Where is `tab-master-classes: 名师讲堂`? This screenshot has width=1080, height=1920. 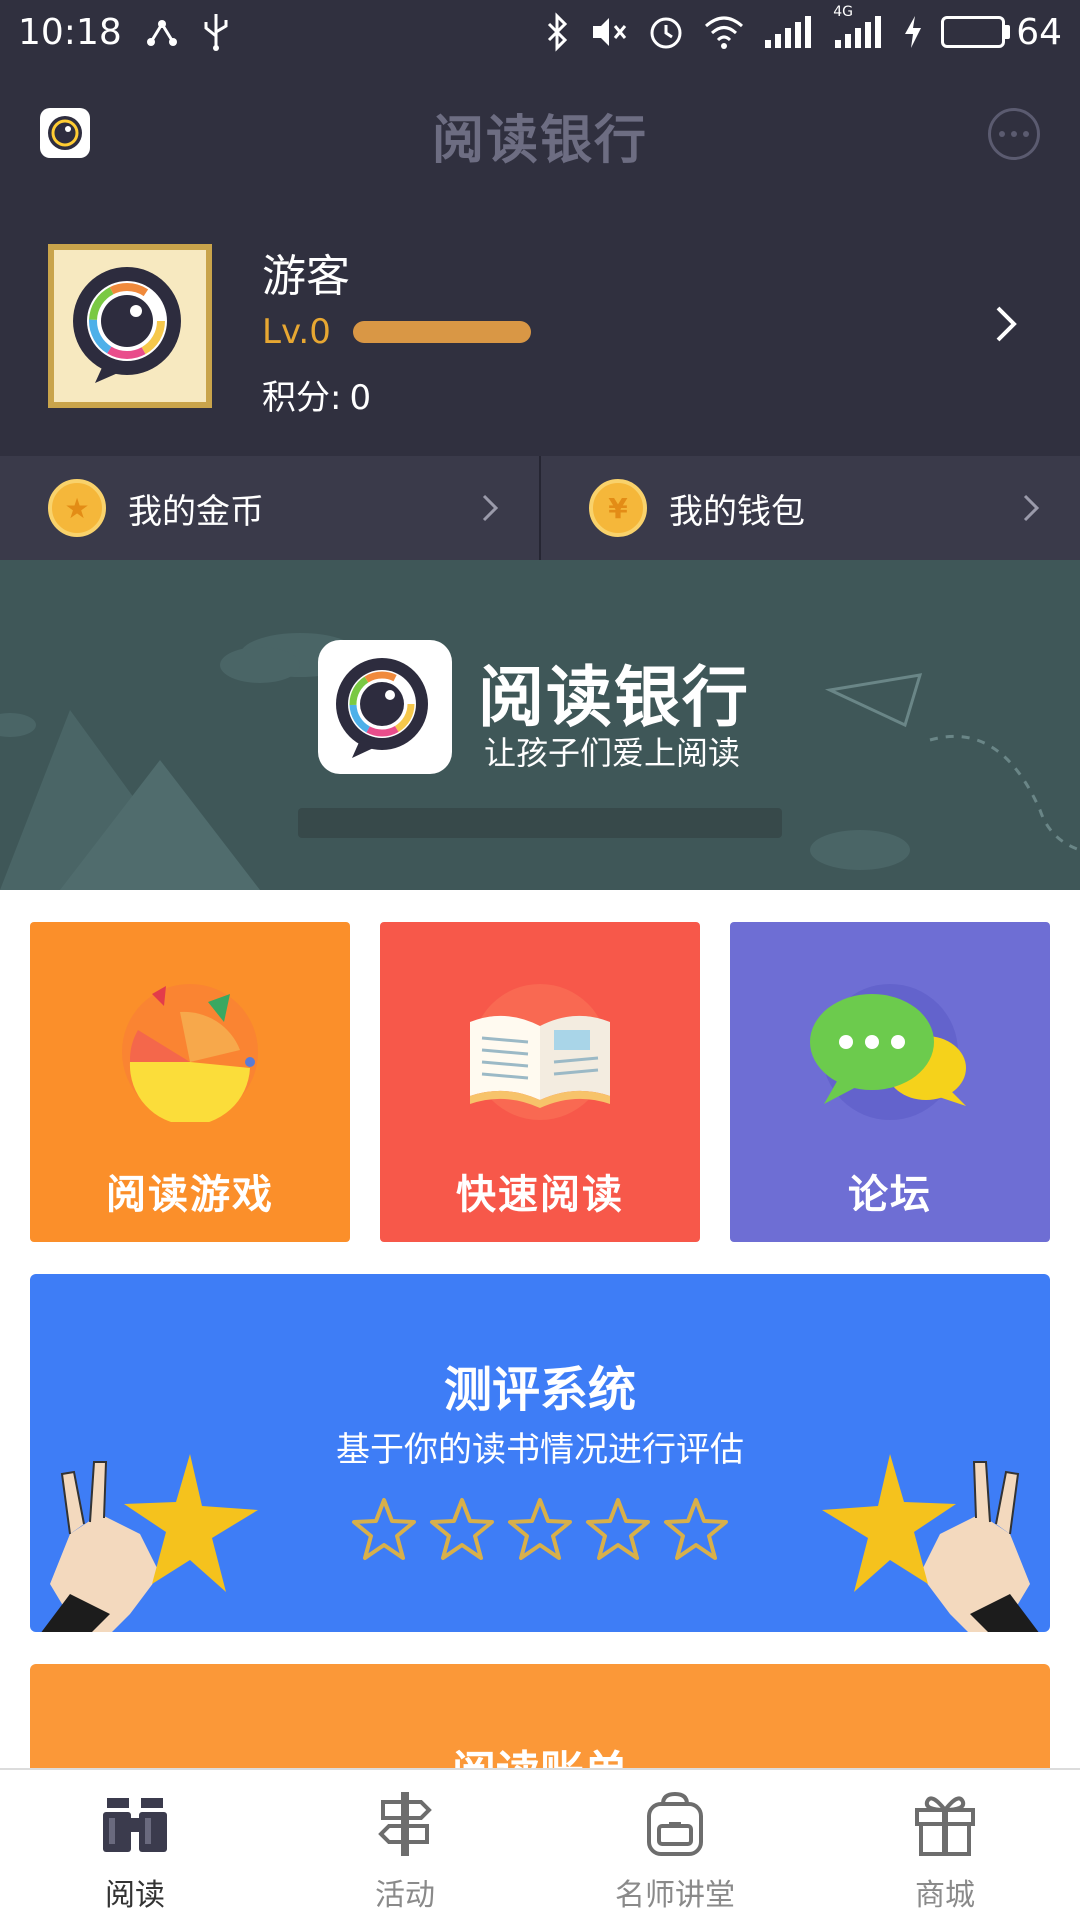
tab-master-classes: 名师讲堂 is located at coordinates (675, 1845).